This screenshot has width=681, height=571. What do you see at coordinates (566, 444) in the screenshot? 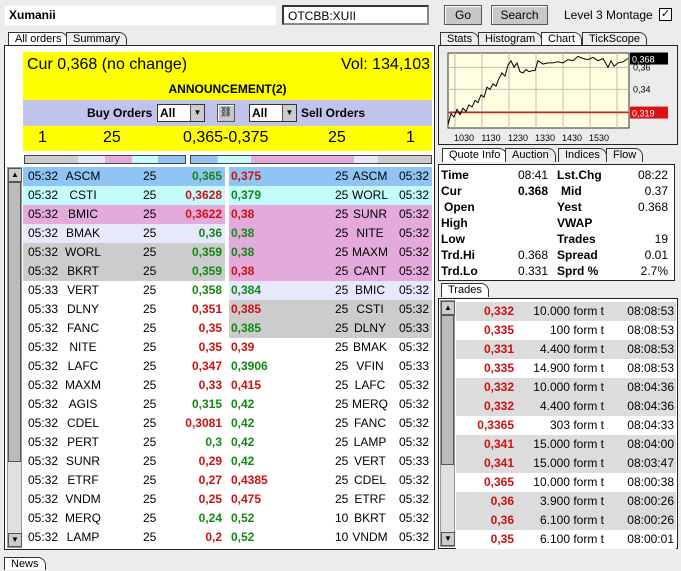
I see `trade-row: 0,341 15.000 form t 08:04:00` at bounding box center [566, 444].